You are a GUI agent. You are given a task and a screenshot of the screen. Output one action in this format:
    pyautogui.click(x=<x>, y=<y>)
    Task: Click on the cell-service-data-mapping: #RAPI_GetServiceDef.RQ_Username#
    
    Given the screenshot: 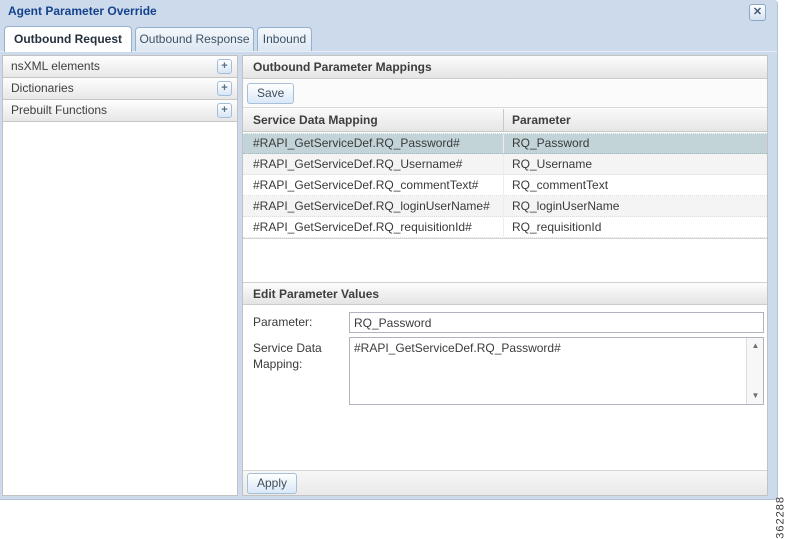 What is the action you would take?
    pyautogui.click(x=373, y=164)
    